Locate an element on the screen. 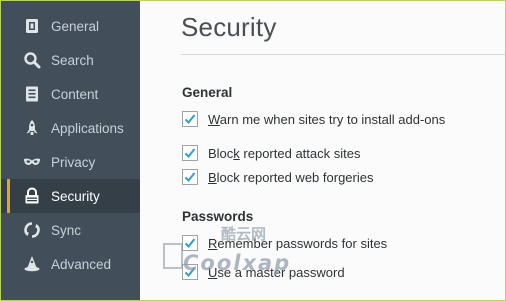  sidebar-item-label: Content is located at coordinates (75, 94).